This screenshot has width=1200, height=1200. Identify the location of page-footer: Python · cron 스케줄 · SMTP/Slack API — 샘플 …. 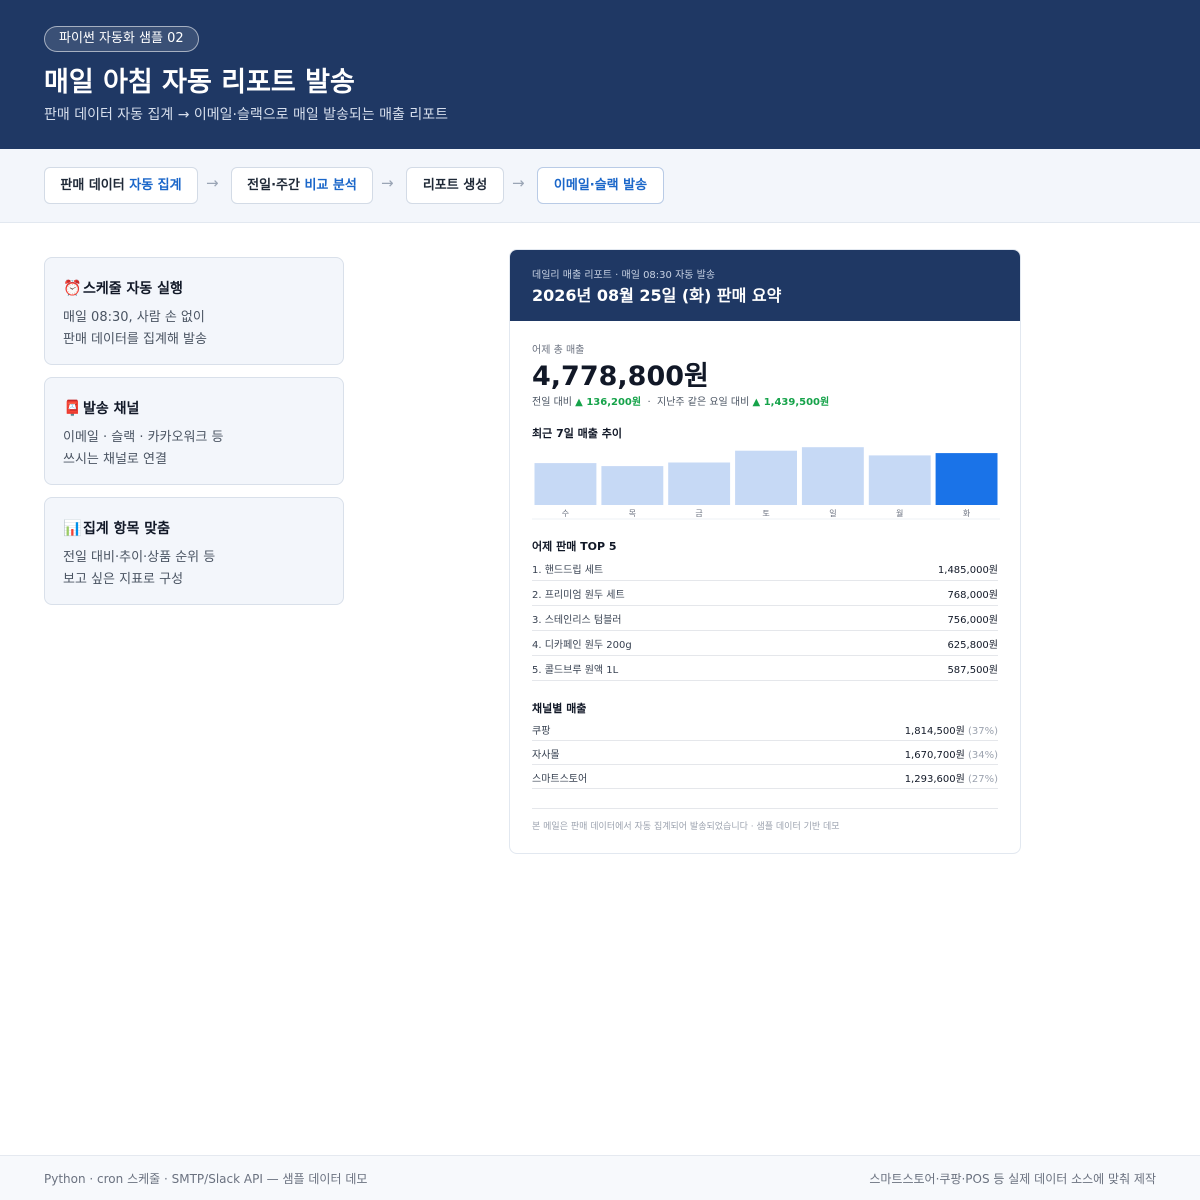
(600, 1177).